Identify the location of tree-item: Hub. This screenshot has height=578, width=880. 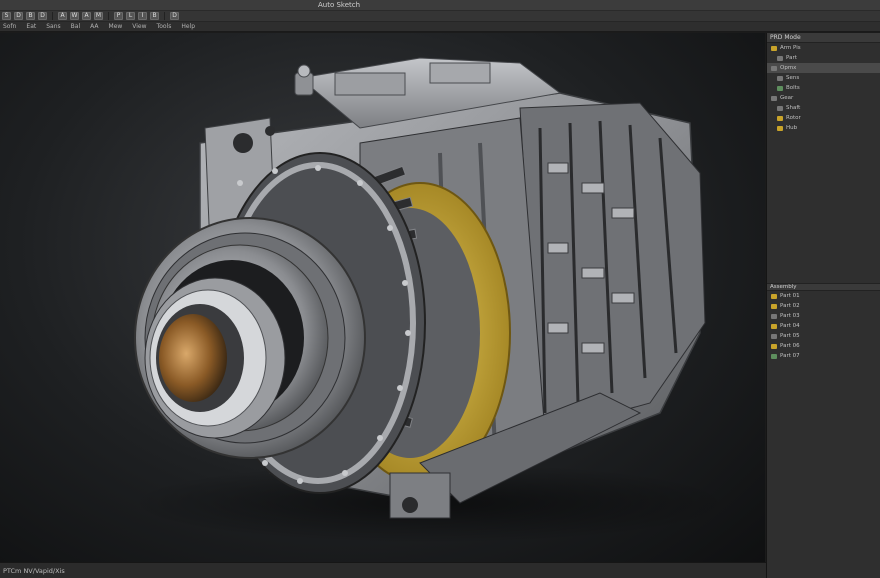
(823, 128).